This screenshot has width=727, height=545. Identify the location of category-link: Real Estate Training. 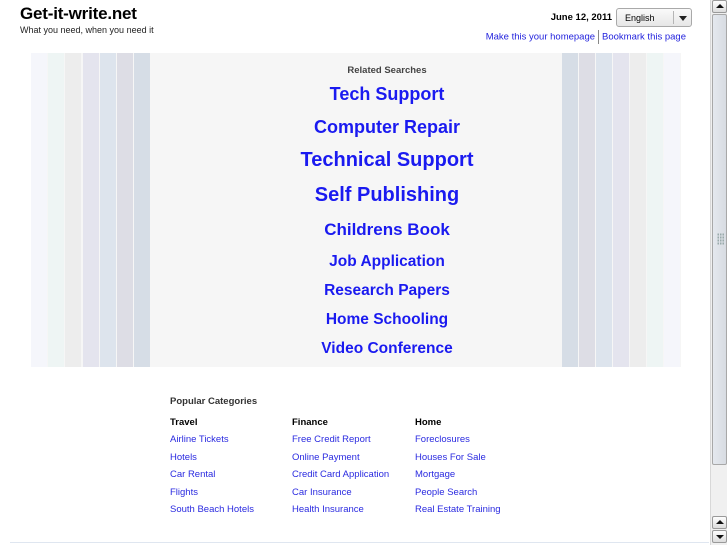
(458, 513).